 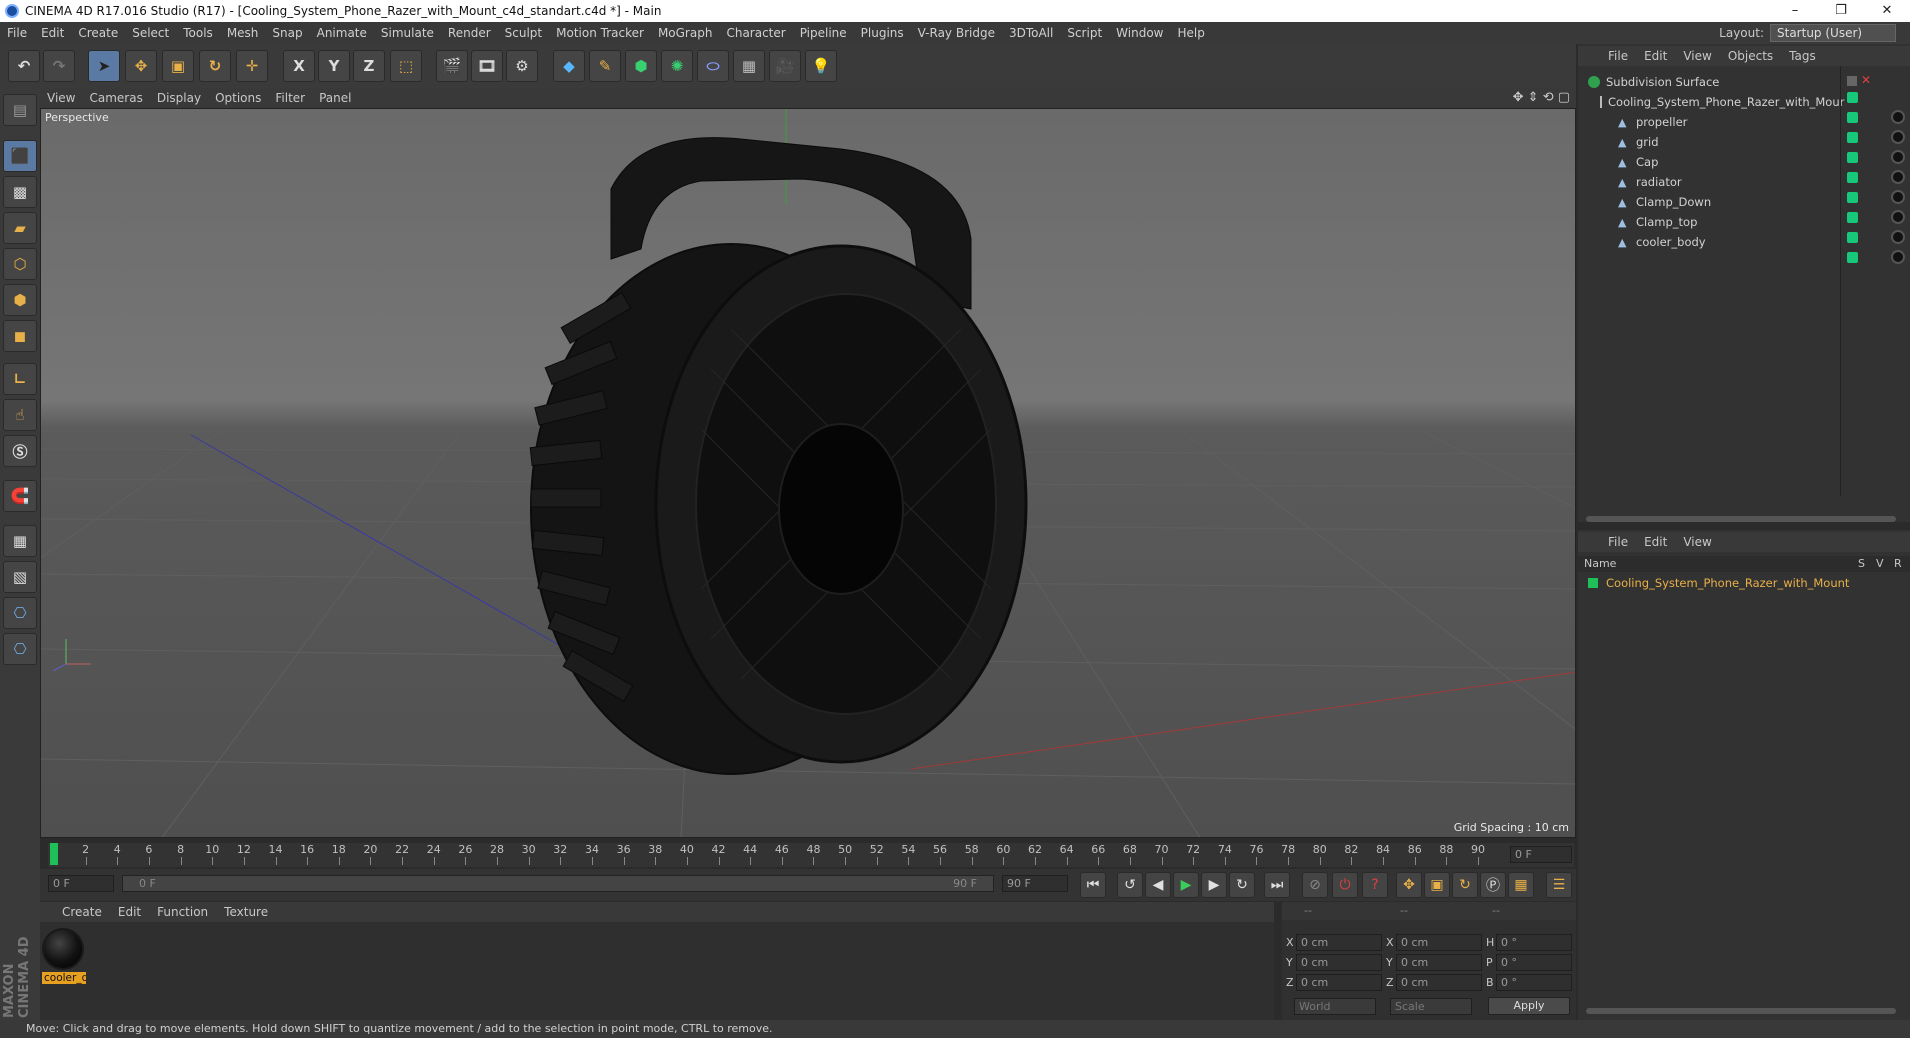 What do you see at coordinates (1852, 81) in the screenshot?
I see `layer-toggle-icon` at bounding box center [1852, 81].